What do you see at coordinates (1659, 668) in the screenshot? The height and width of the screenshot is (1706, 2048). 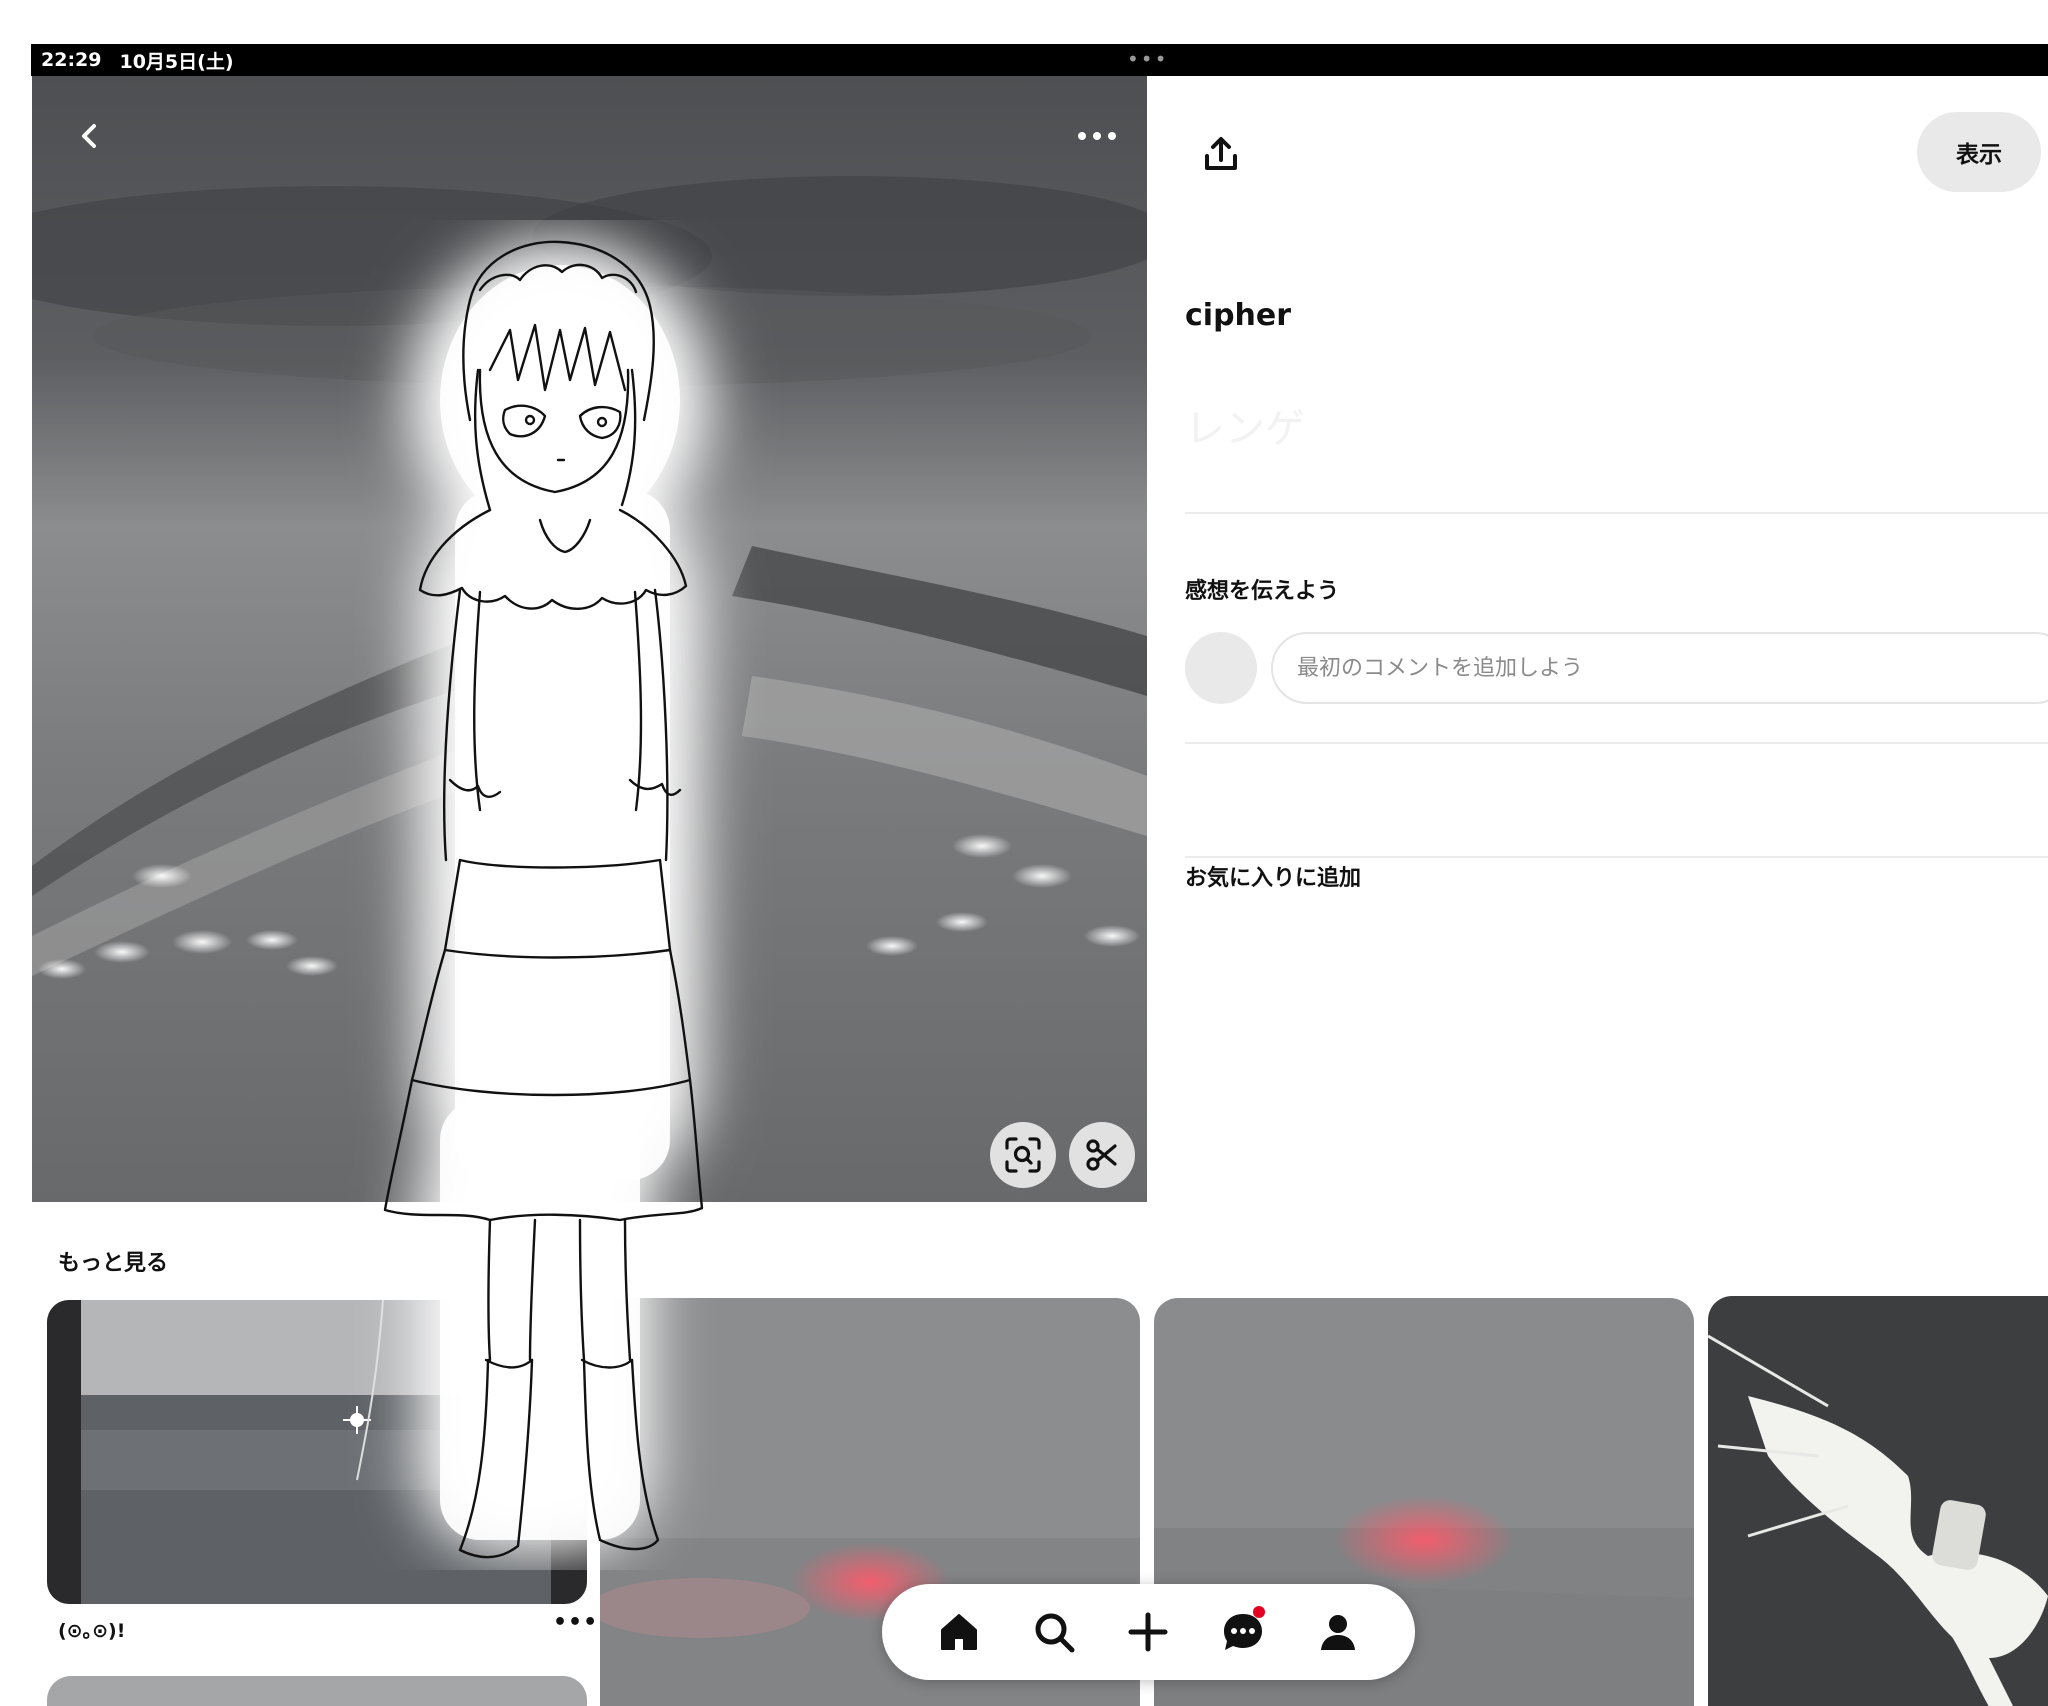 I see `comment-input` at bounding box center [1659, 668].